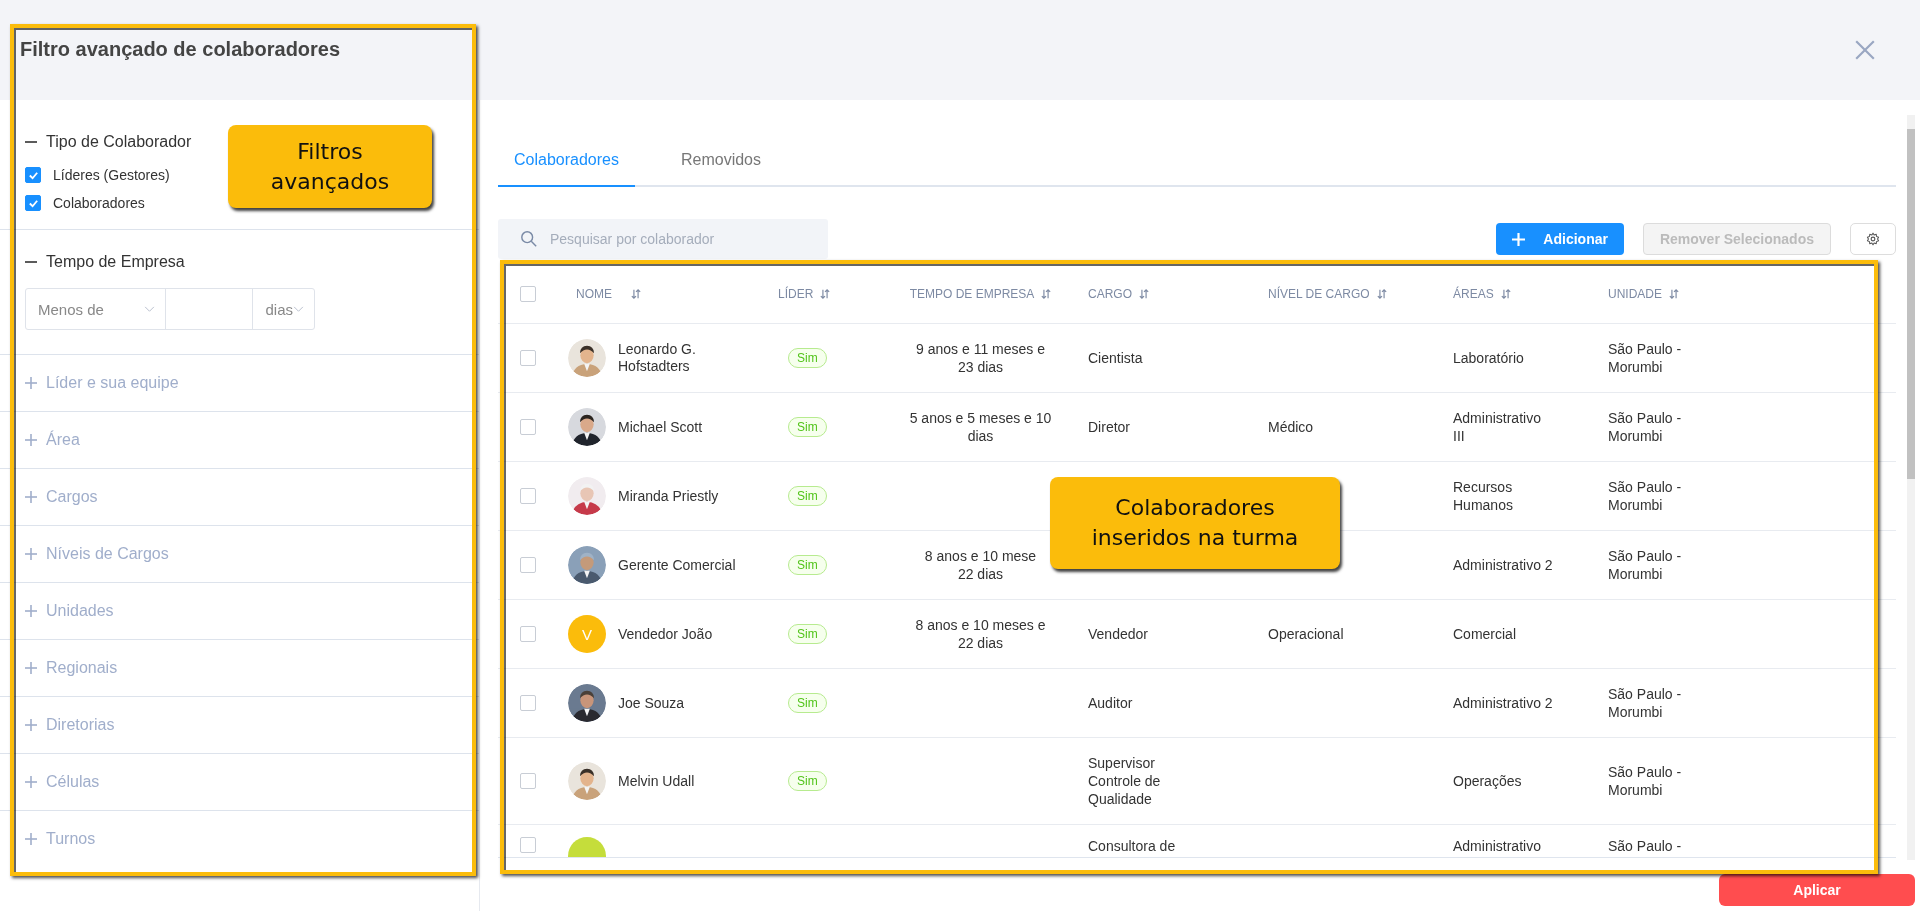 The image size is (1920, 911). What do you see at coordinates (1195, 523) in the screenshot?
I see `callout: Colaboradores inseridos na turma` at bounding box center [1195, 523].